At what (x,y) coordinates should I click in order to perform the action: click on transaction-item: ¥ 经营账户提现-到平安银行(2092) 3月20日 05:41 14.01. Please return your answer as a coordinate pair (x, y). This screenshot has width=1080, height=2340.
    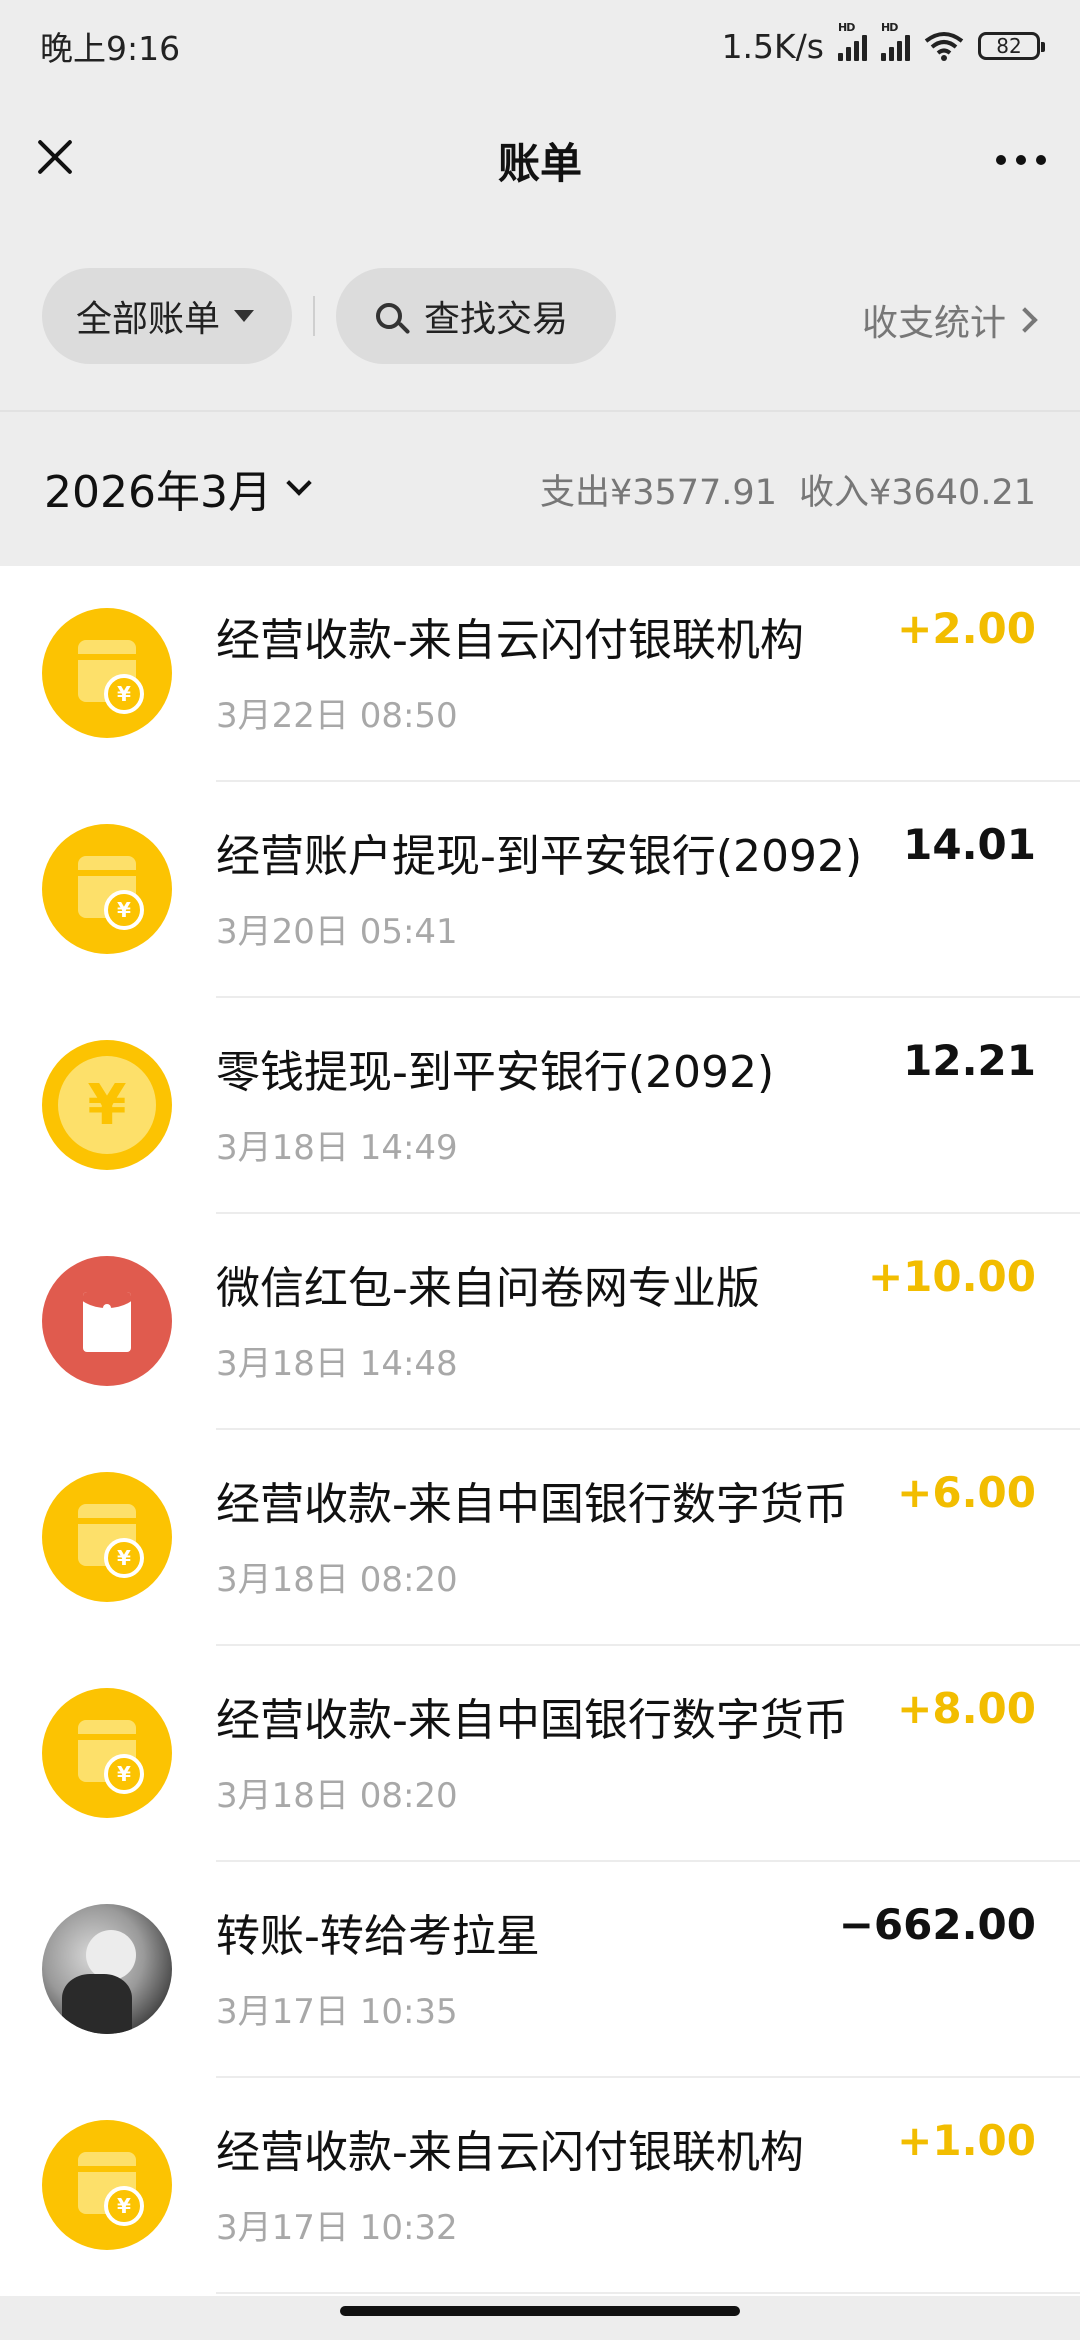
    Looking at the image, I should click on (540, 890).